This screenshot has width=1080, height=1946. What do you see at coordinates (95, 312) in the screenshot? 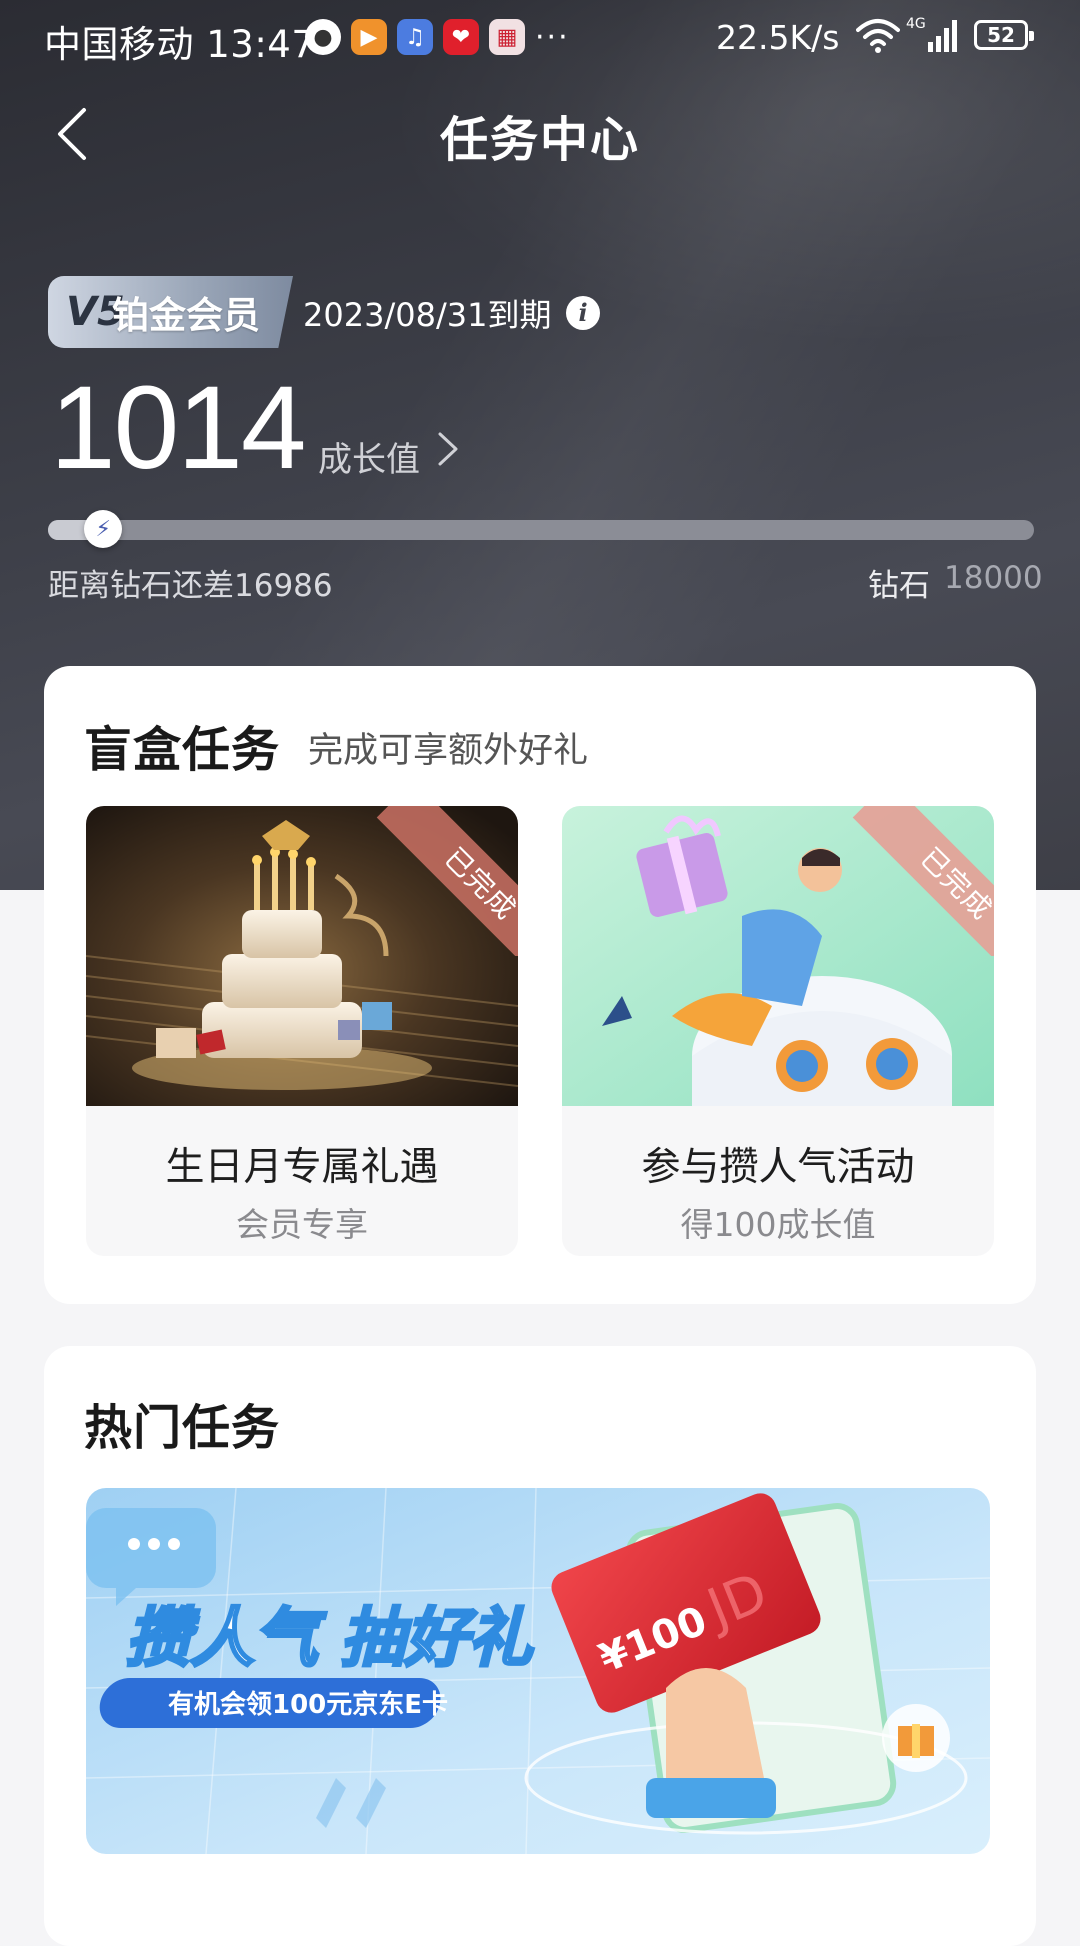
I see `member-level: V5` at bounding box center [95, 312].